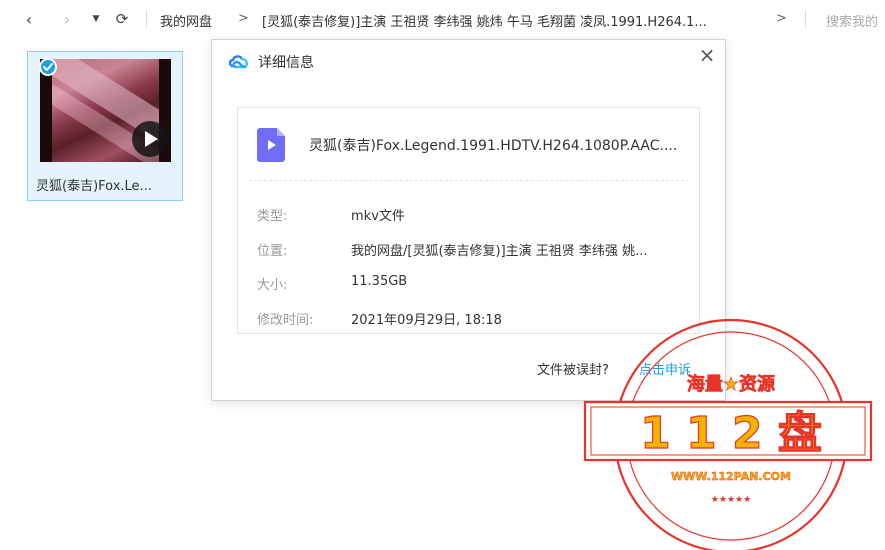 The height and width of the screenshot is (550, 885). Describe the element at coordinates (781, 18) in the screenshot. I see `breadcrumb-expand: >` at that location.